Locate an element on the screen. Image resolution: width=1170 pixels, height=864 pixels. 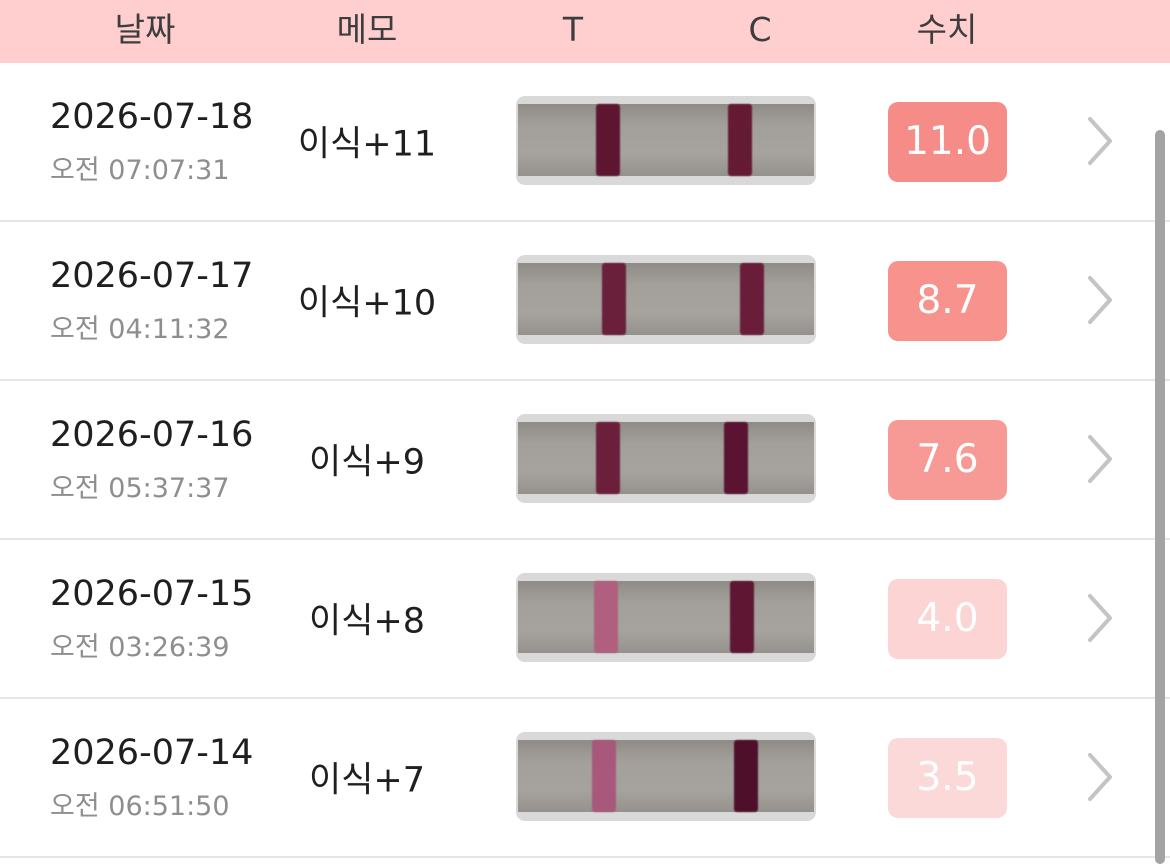
value-badge: 7.6 is located at coordinates (947, 460).